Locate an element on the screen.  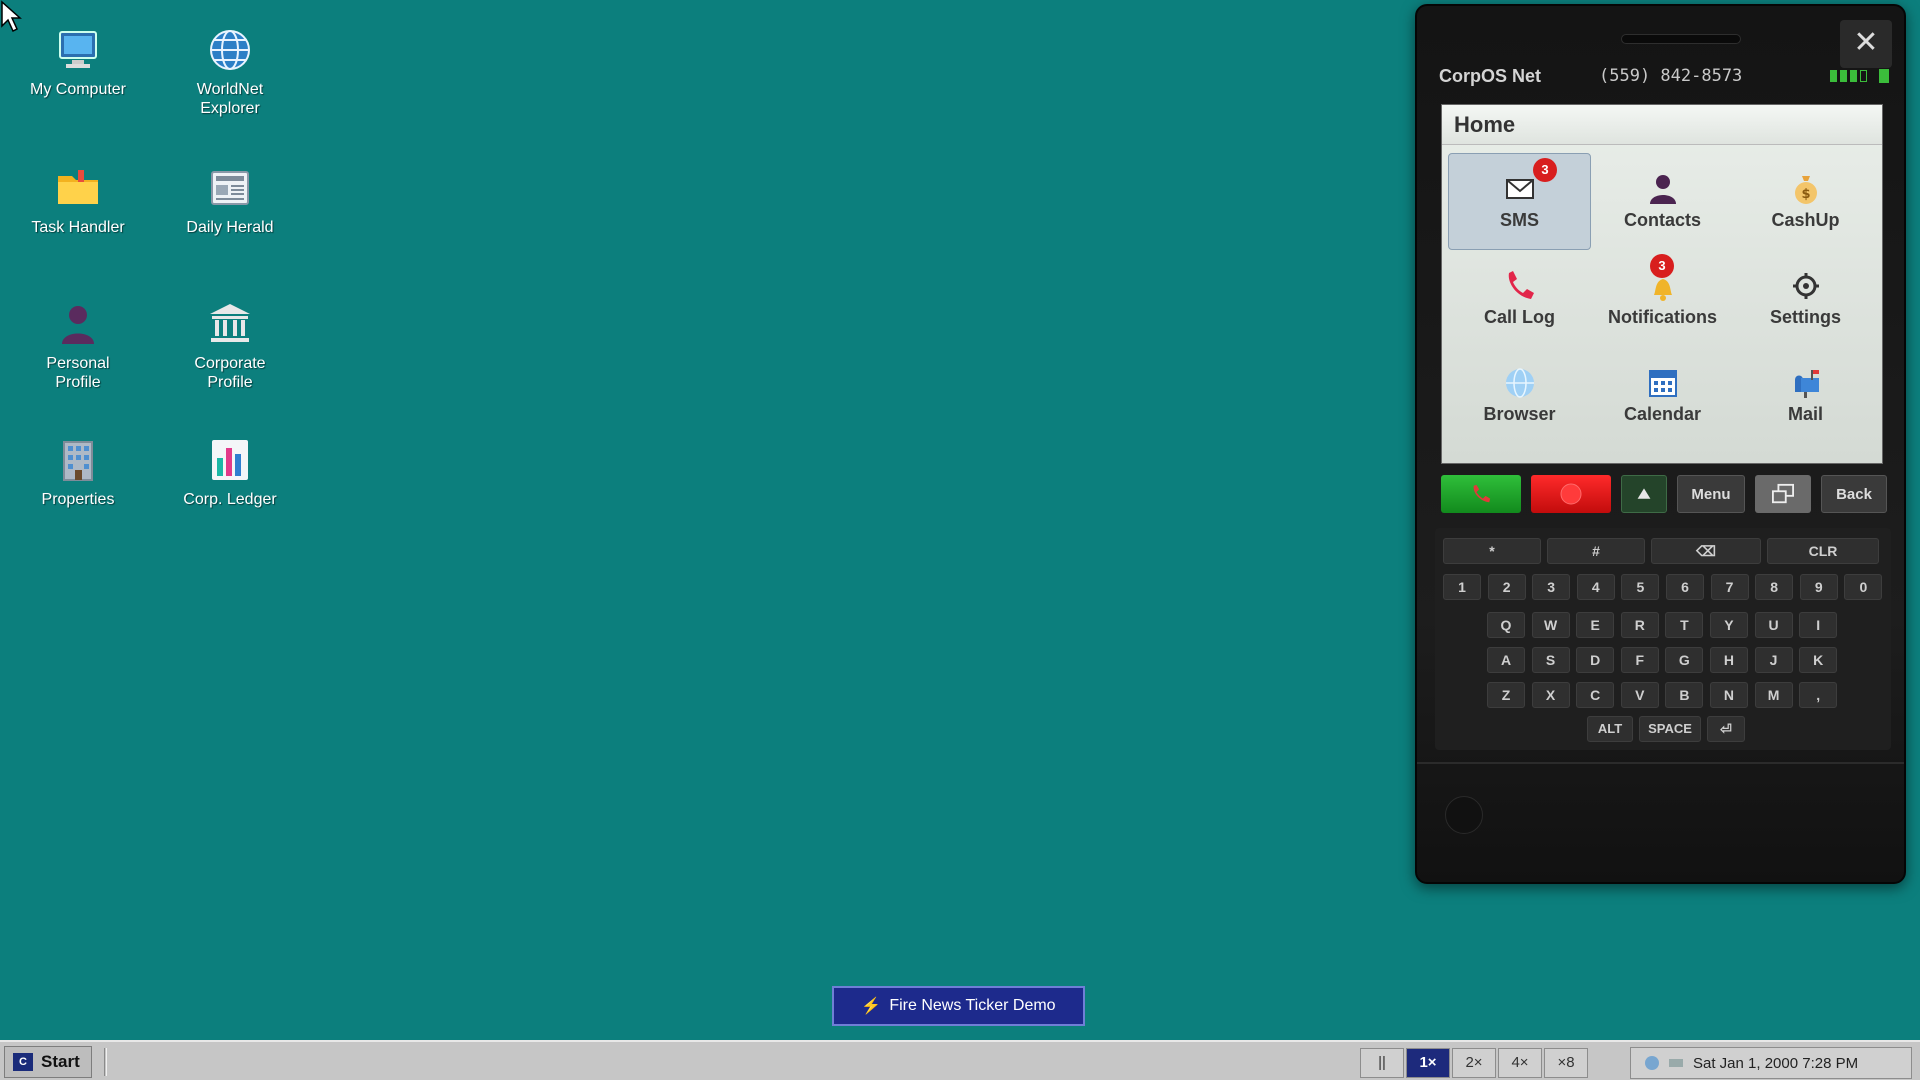
system-tray: Sat Jan 1, 2000 7:28 PM is located at coordinates (1771, 1063).